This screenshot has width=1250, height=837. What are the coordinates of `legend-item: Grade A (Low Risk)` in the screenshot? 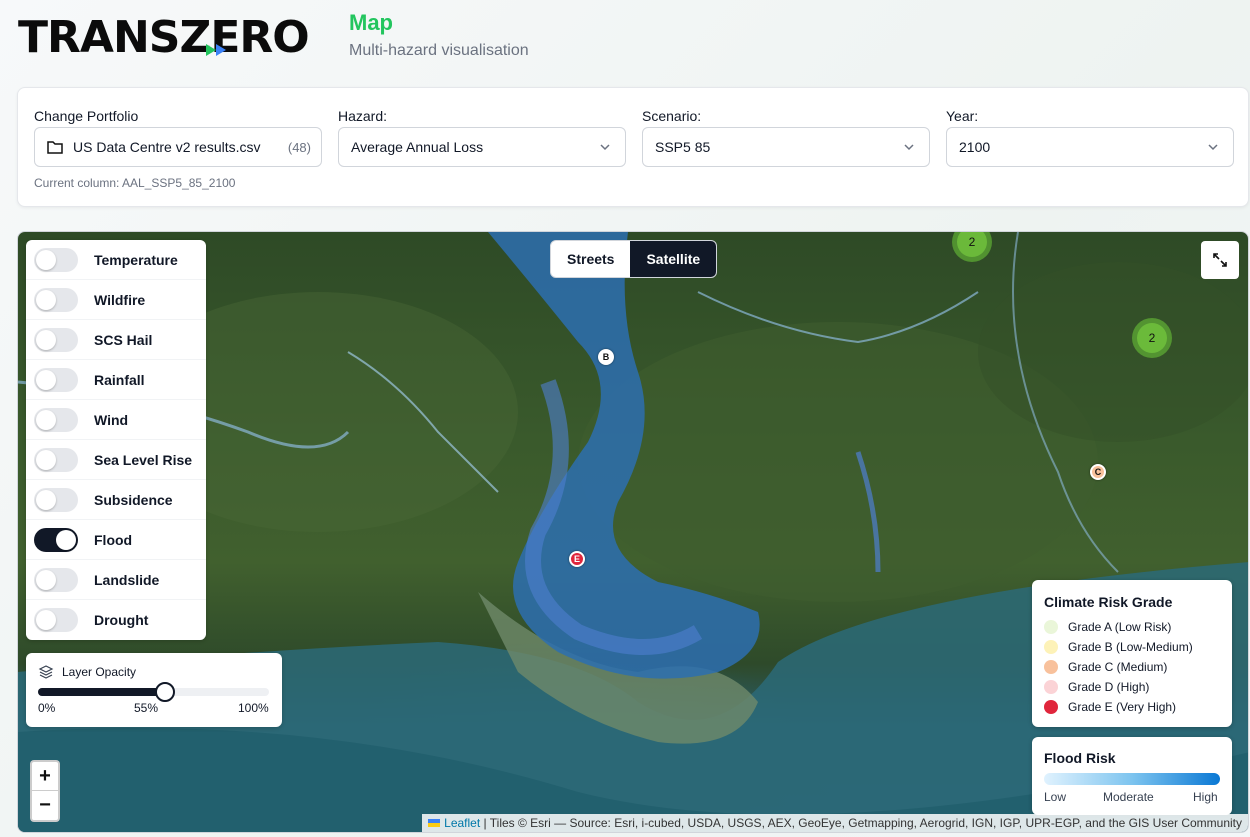 It's located at (1107, 627).